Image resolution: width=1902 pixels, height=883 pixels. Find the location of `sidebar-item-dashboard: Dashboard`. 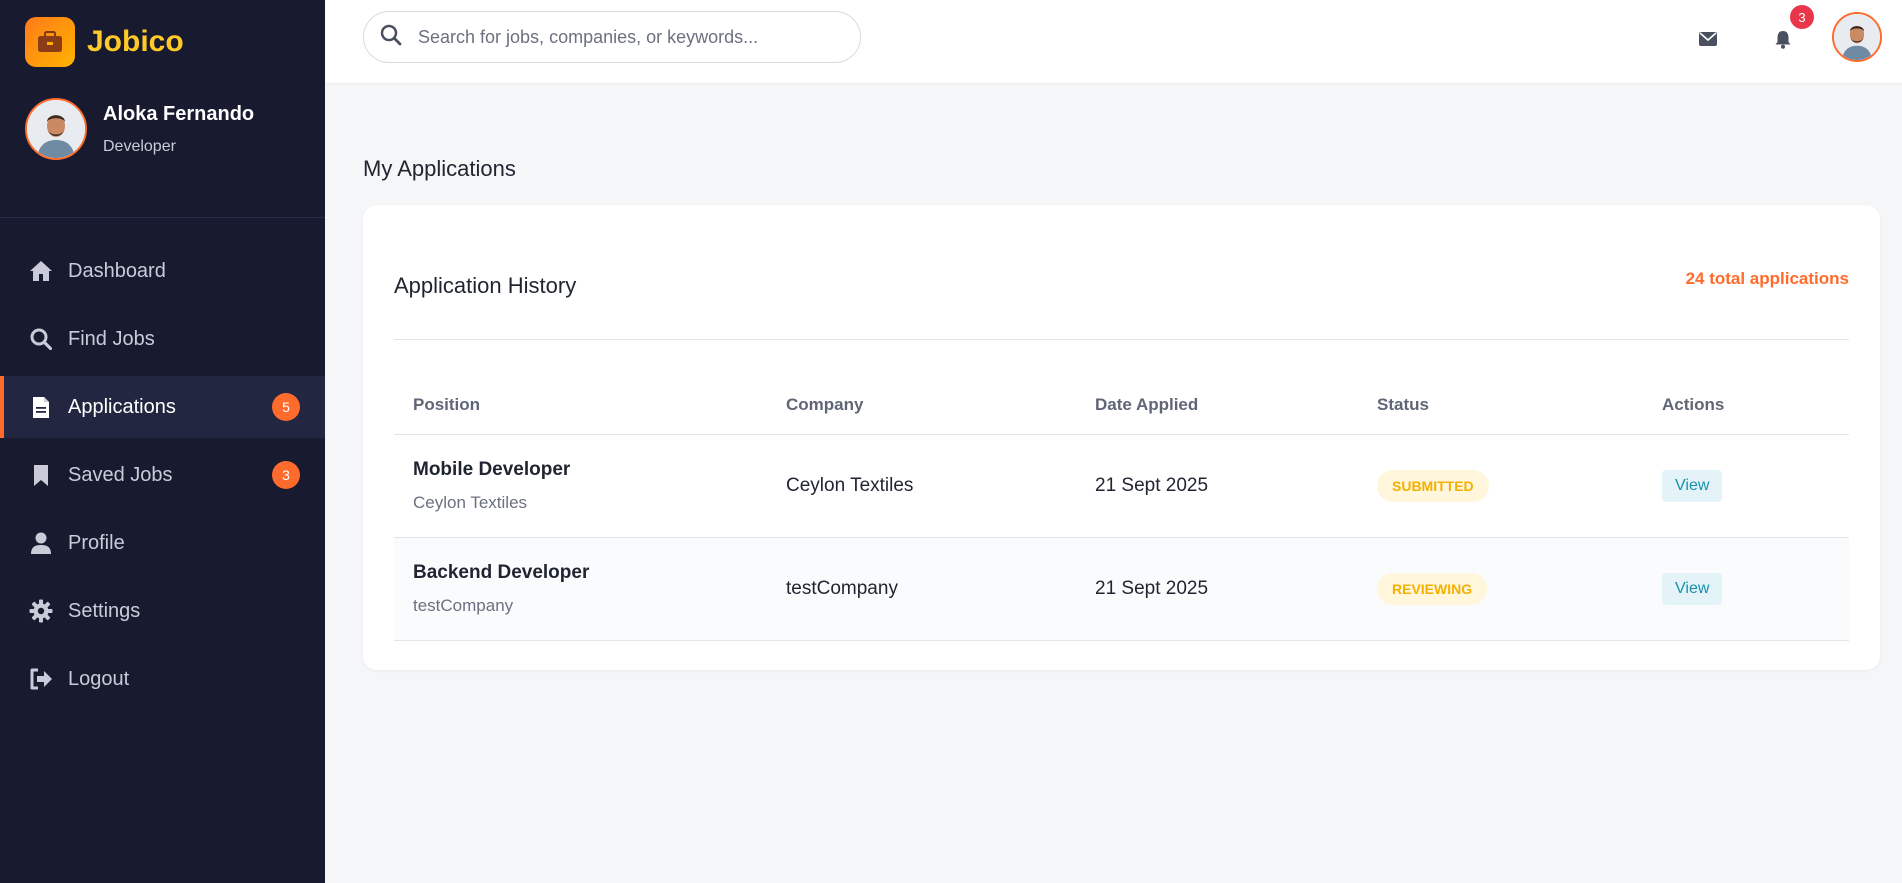

sidebar-item-dashboard: Dashboard is located at coordinates (162, 271).